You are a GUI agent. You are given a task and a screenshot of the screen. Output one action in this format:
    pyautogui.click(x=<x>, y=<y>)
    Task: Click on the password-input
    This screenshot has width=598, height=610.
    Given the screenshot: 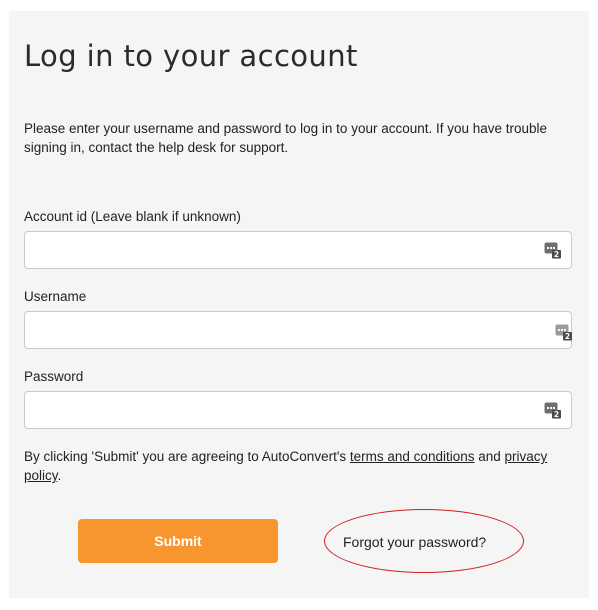 What is the action you would take?
    pyautogui.click(x=283, y=410)
    